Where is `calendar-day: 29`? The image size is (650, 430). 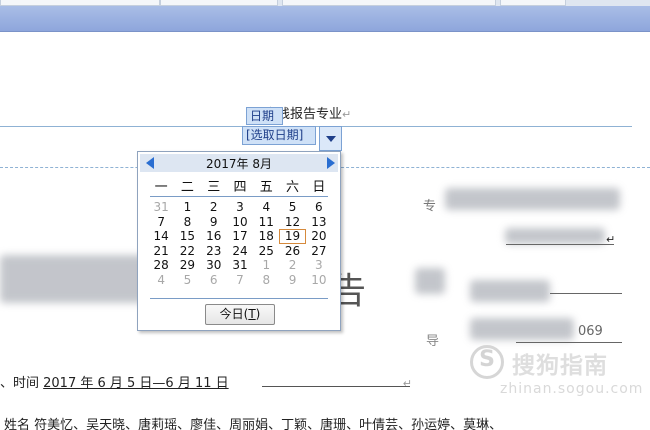
calendar-day: 29 is located at coordinates (187, 265).